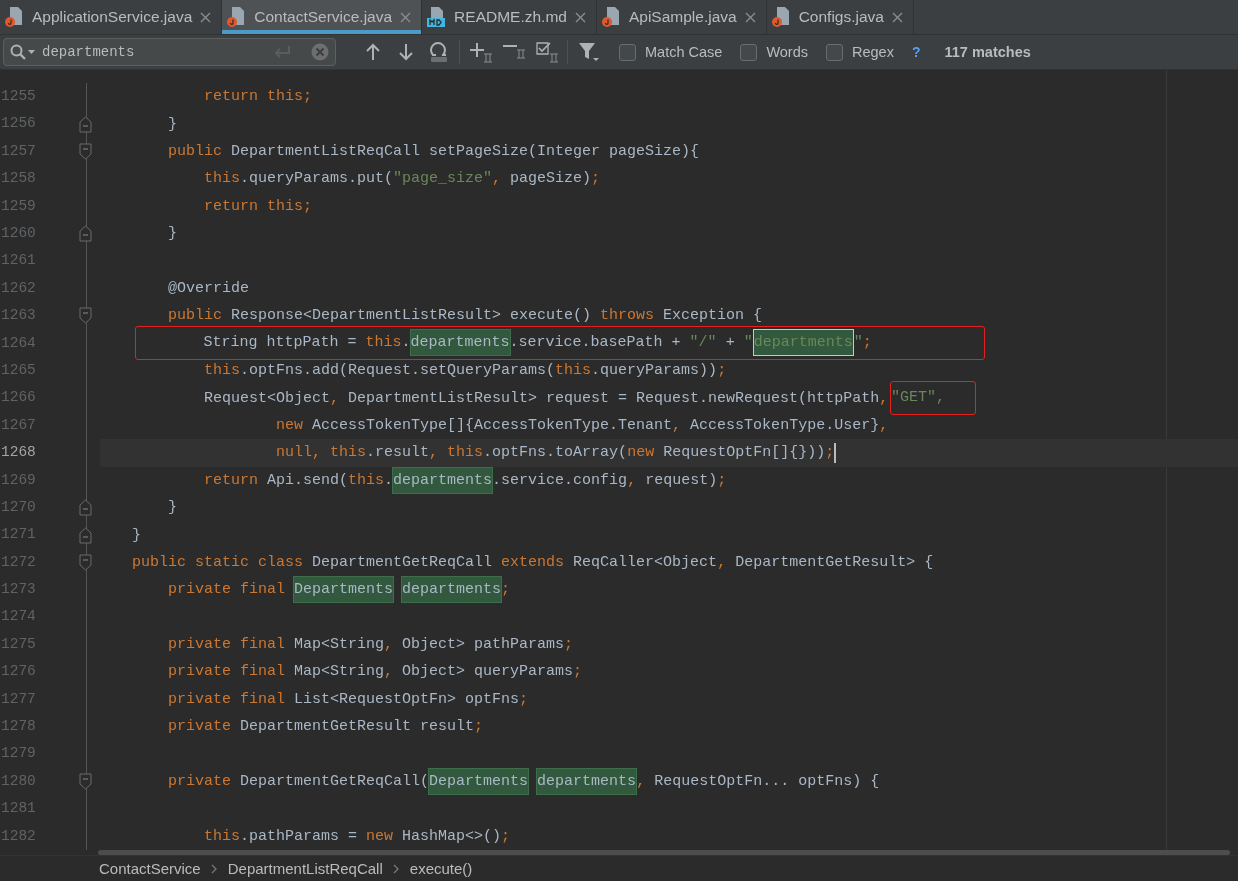  I want to click on breadcrumb-item: DepartmentListReqCall, so click(305, 868).